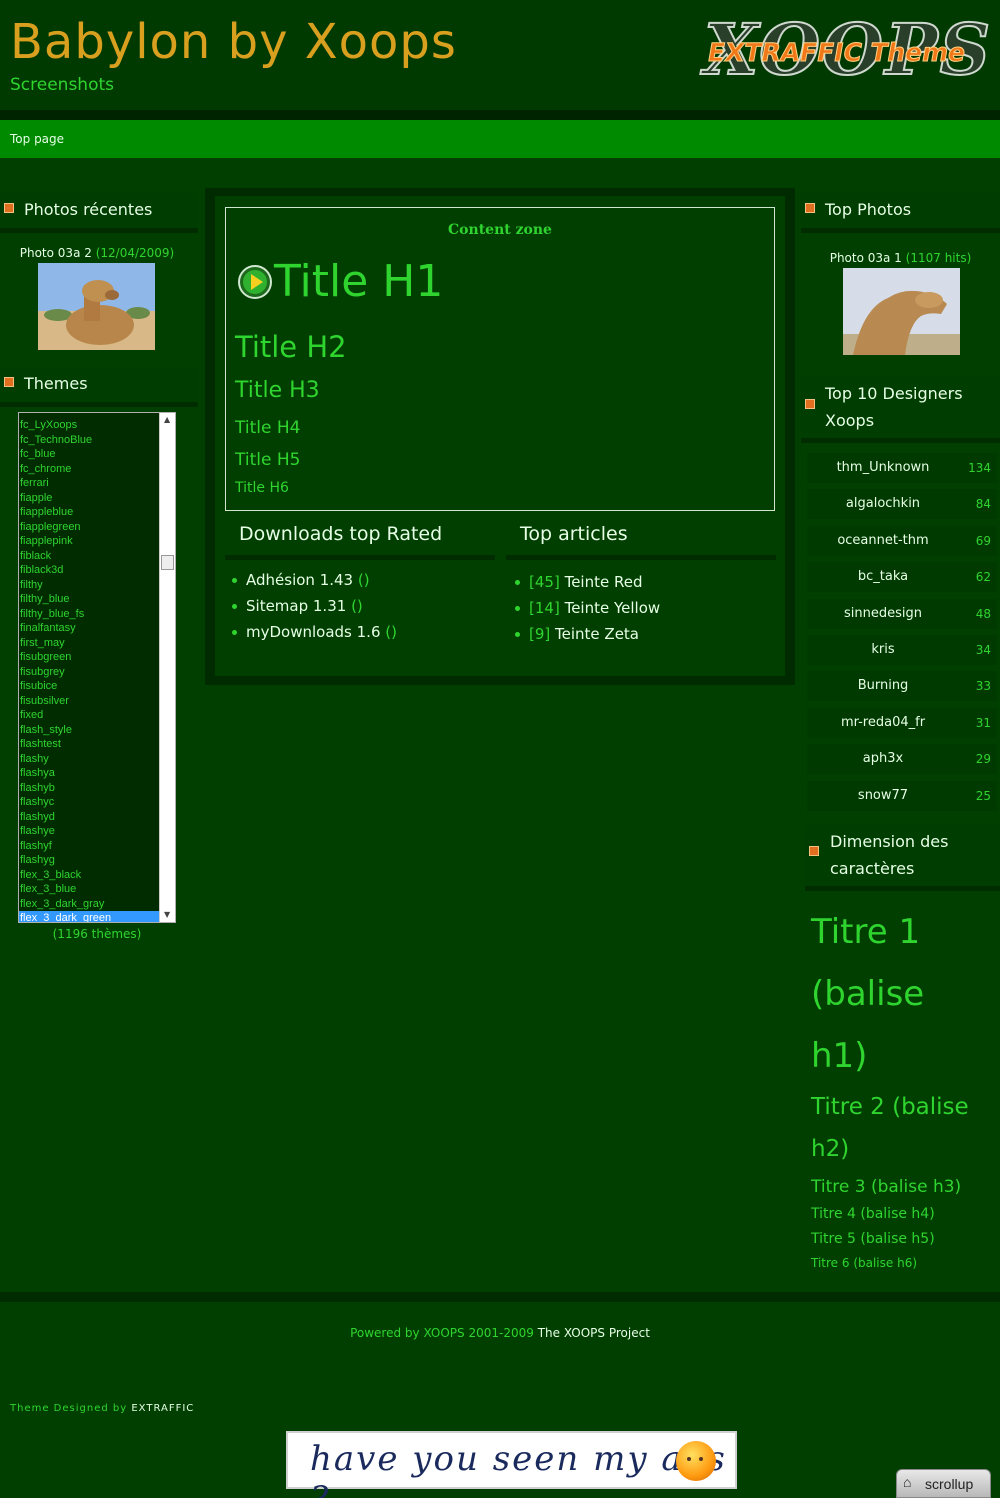  Describe the element at coordinates (89, 454) in the screenshot. I see `theme-option: fc_blue` at that location.